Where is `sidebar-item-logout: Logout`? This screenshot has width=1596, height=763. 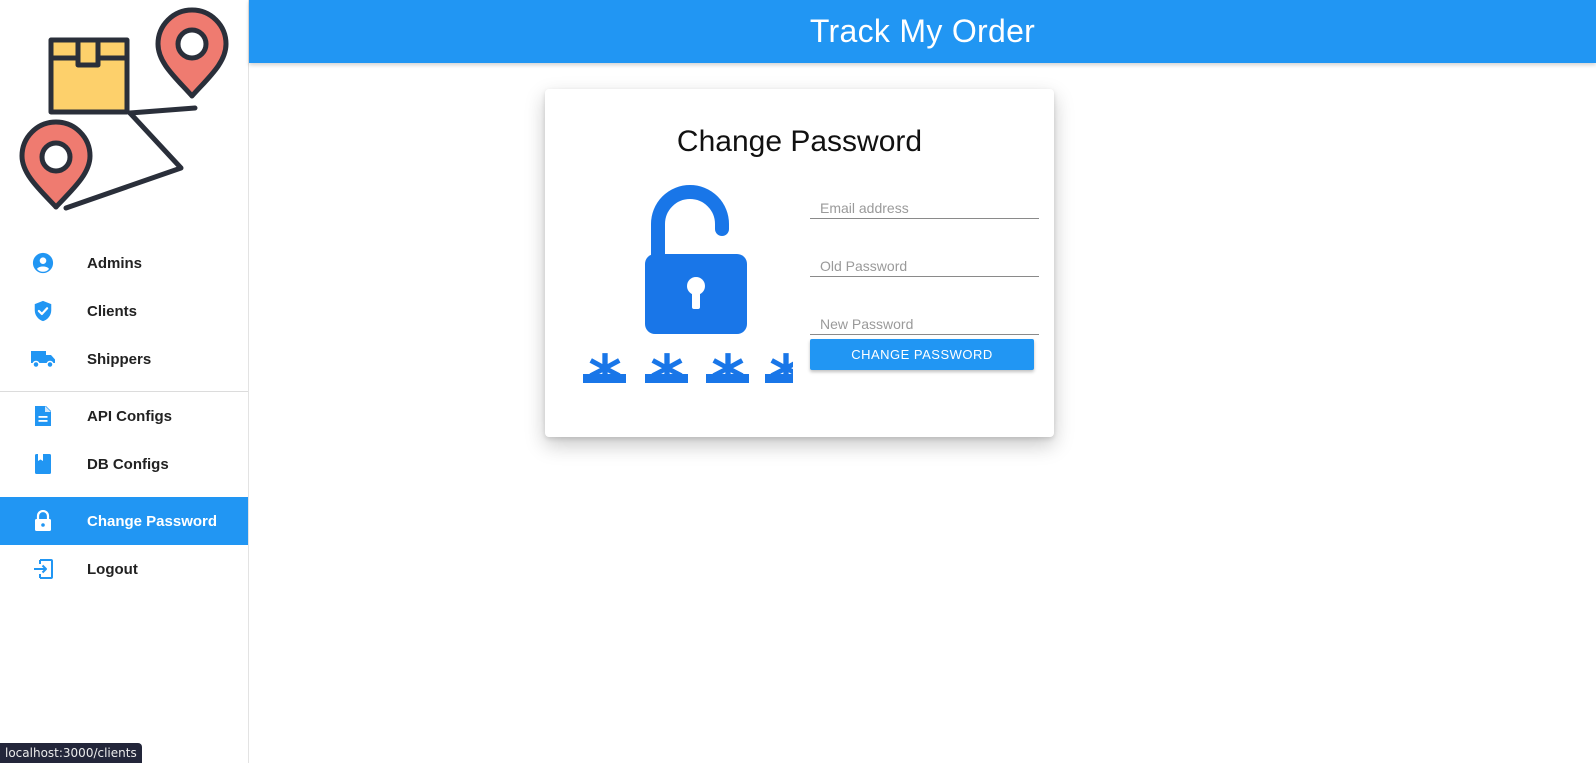 sidebar-item-logout: Logout is located at coordinates (124, 569).